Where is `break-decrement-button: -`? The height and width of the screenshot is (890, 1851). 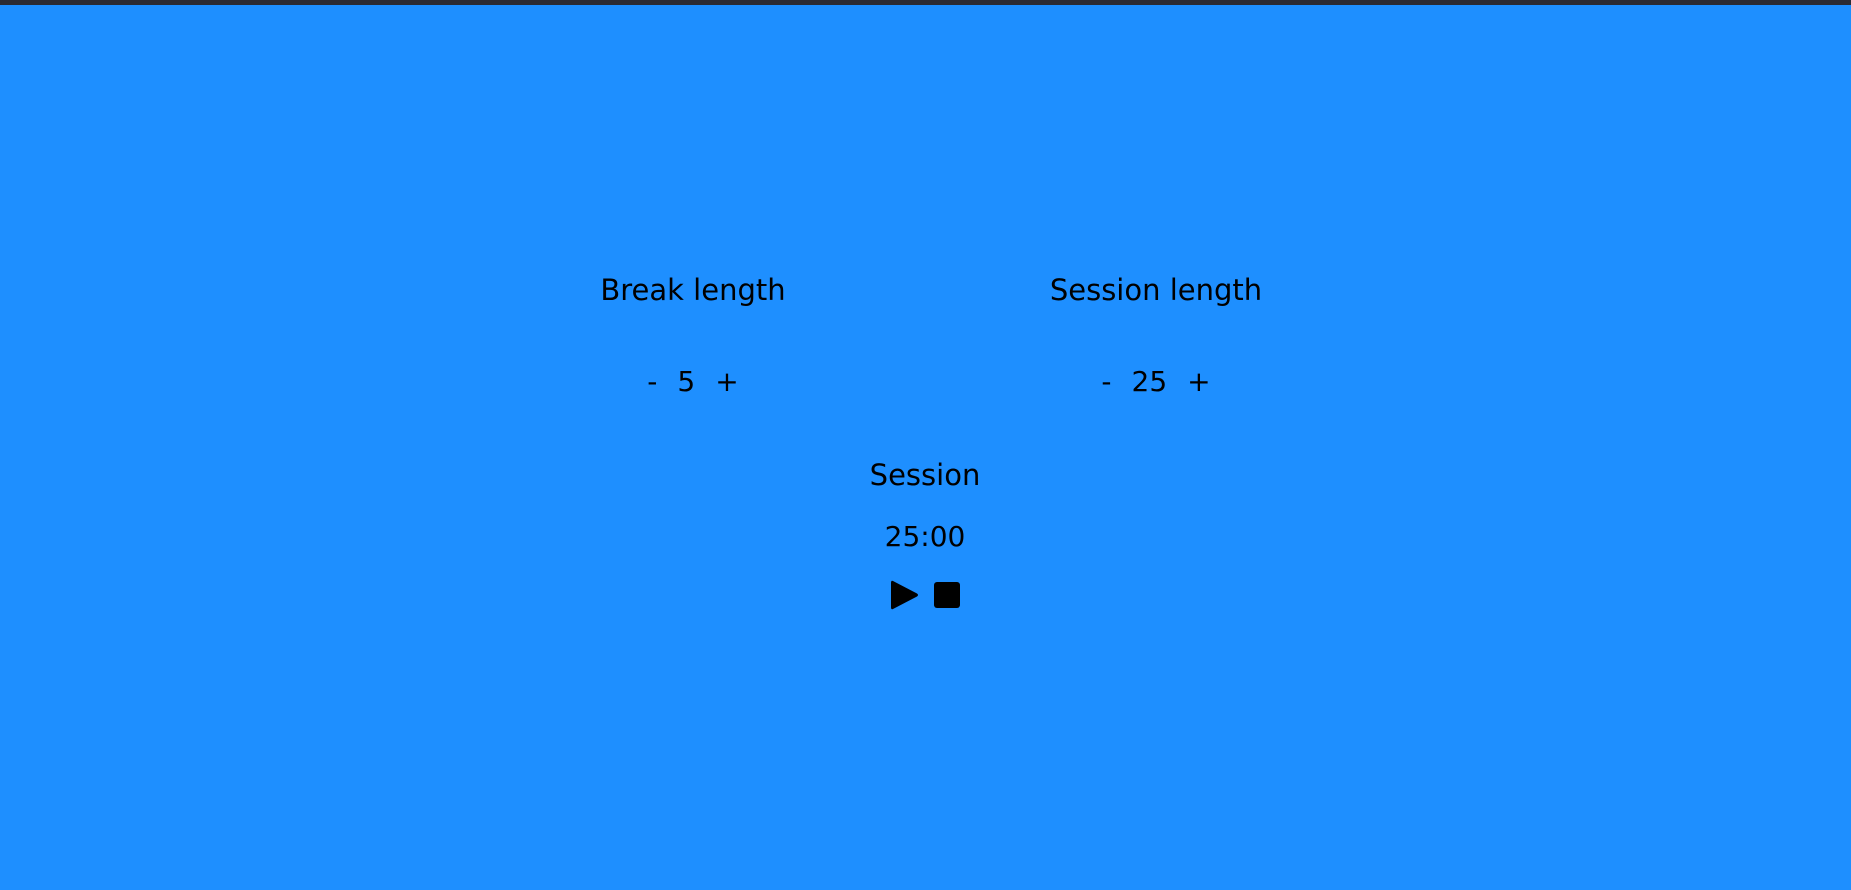 break-decrement-button: - is located at coordinates (652, 382).